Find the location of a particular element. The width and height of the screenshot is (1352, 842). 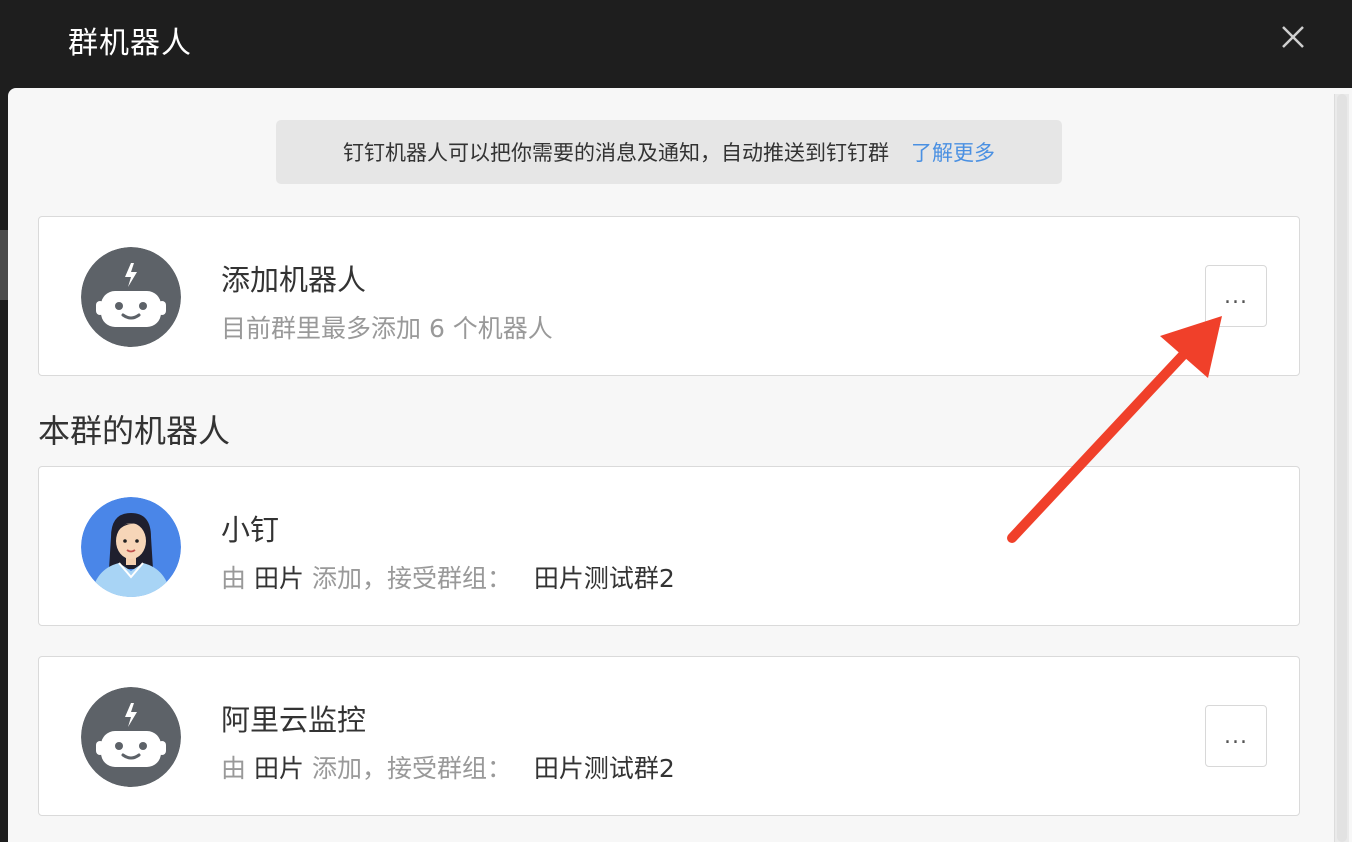

window-title: 群机器人 is located at coordinates (130, 43).